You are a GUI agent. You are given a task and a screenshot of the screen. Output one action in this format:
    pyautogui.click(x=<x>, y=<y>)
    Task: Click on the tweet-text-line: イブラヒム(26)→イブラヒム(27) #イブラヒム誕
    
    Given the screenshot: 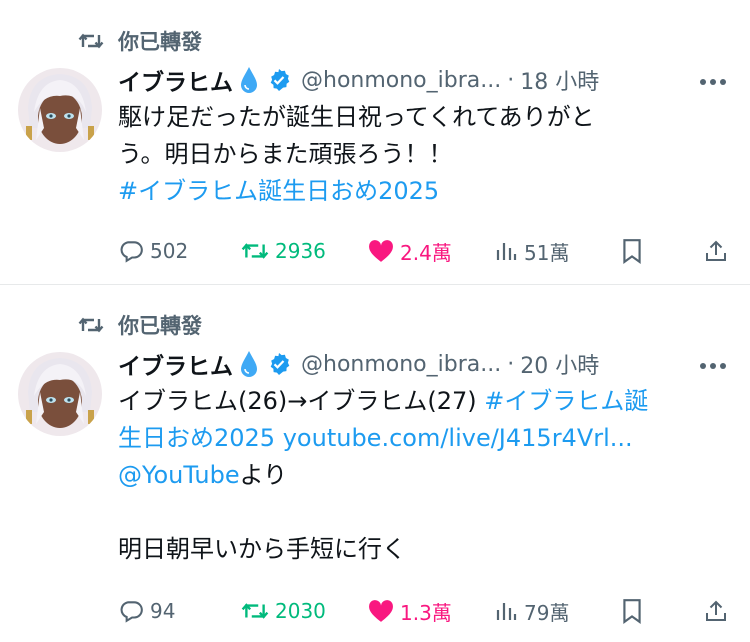 What is the action you would take?
    pyautogui.click(x=418, y=401)
    